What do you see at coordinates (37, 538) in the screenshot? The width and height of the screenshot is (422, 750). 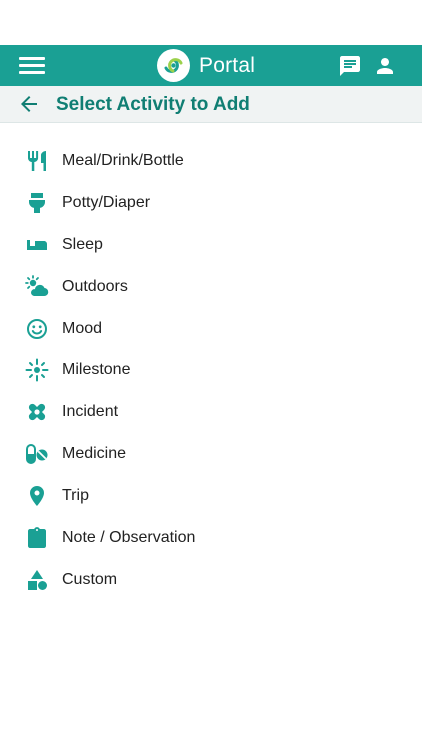 I see `clipboard-icon` at bounding box center [37, 538].